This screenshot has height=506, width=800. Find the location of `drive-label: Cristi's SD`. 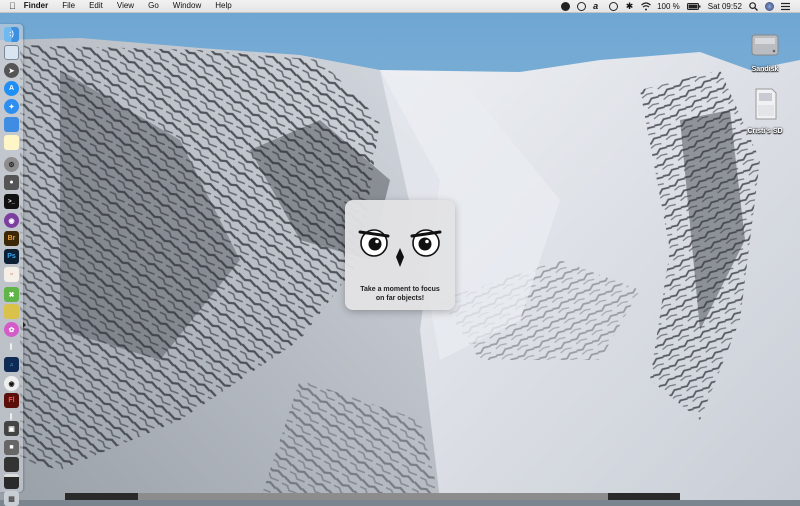

drive-label: Cristi's SD is located at coordinates (765, 131).